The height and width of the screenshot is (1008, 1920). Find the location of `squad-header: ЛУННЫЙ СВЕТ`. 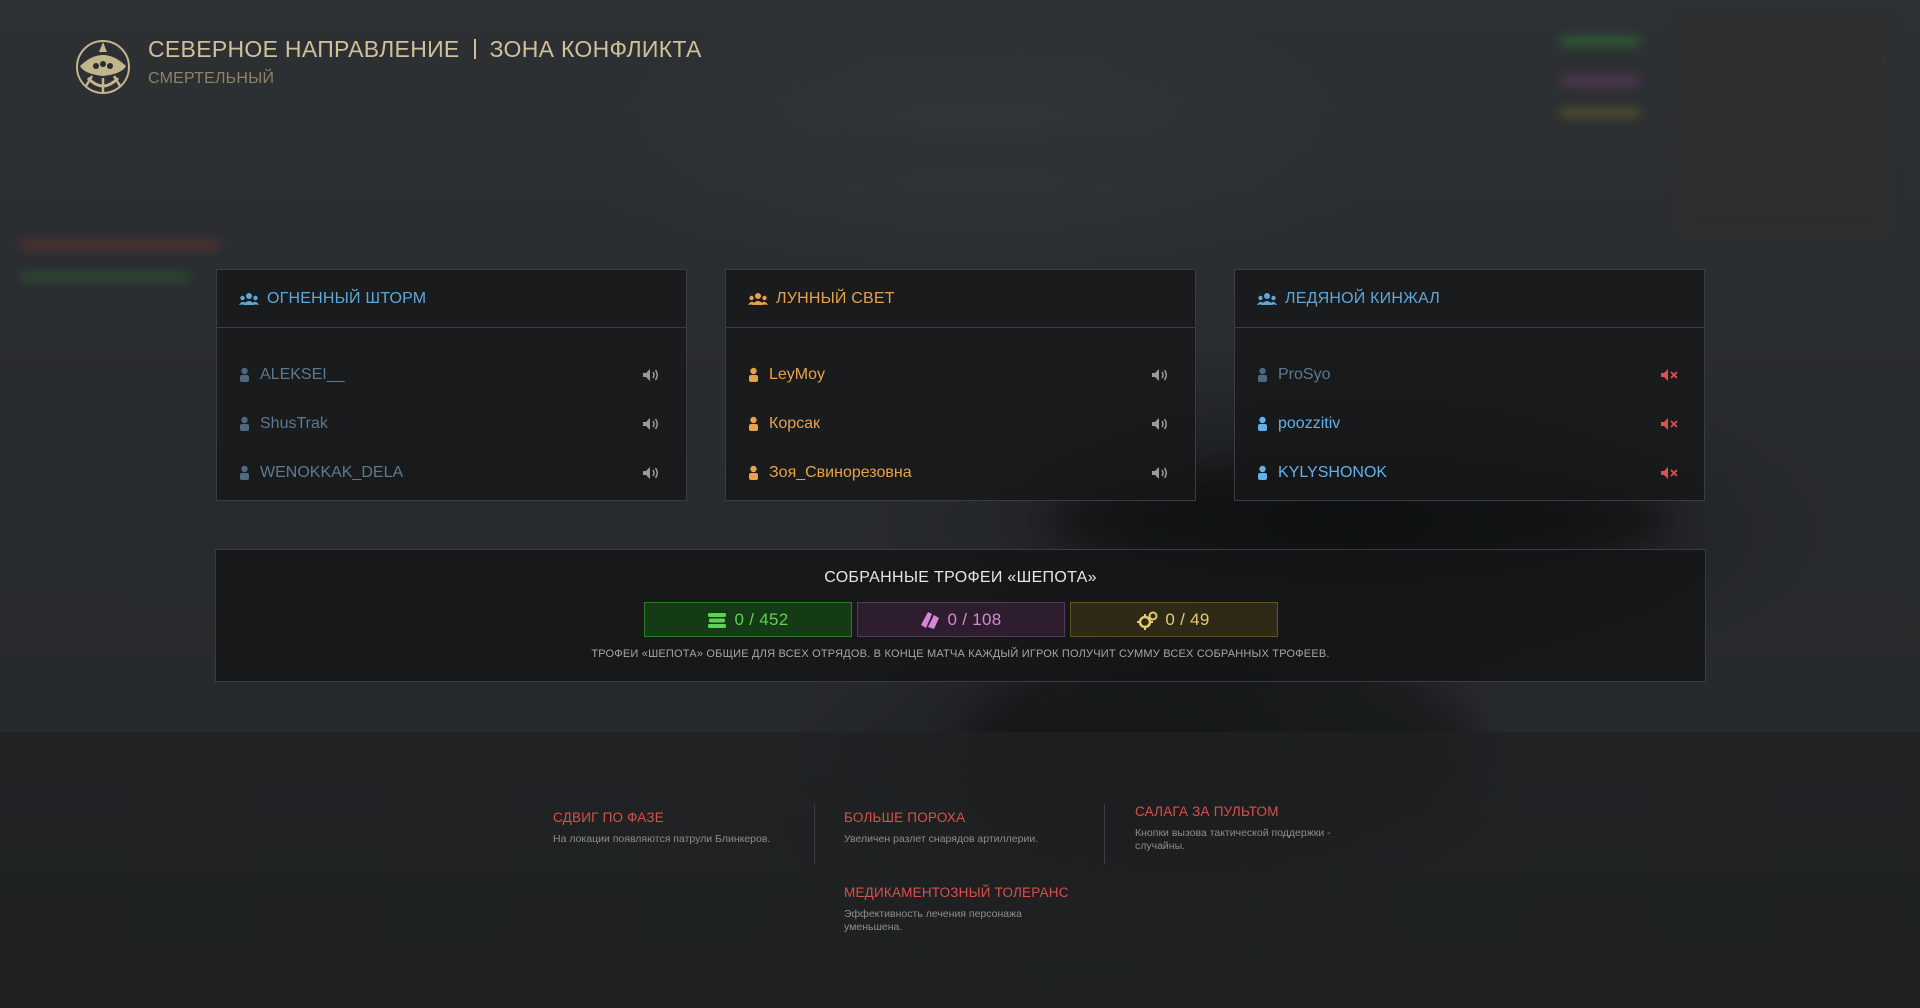

squad-header: ЛУННЫЙ СВЕТ is located at coordinates (960, 299).